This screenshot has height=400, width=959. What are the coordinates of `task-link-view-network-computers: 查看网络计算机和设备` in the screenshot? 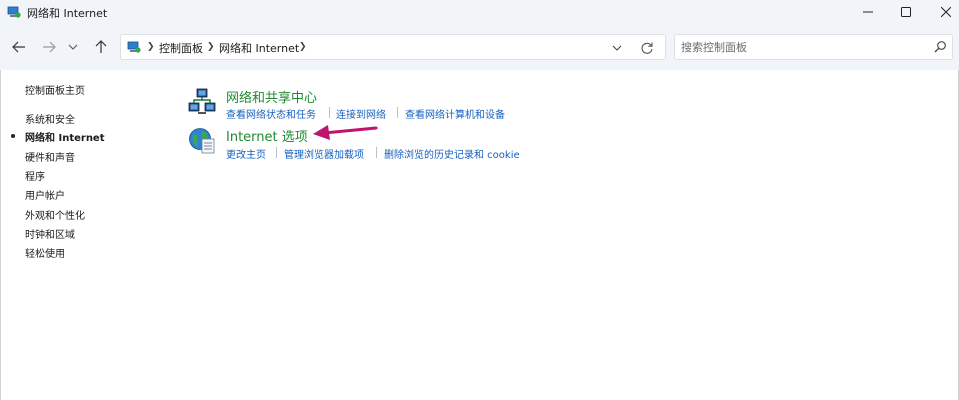 It's located at (455, 113).